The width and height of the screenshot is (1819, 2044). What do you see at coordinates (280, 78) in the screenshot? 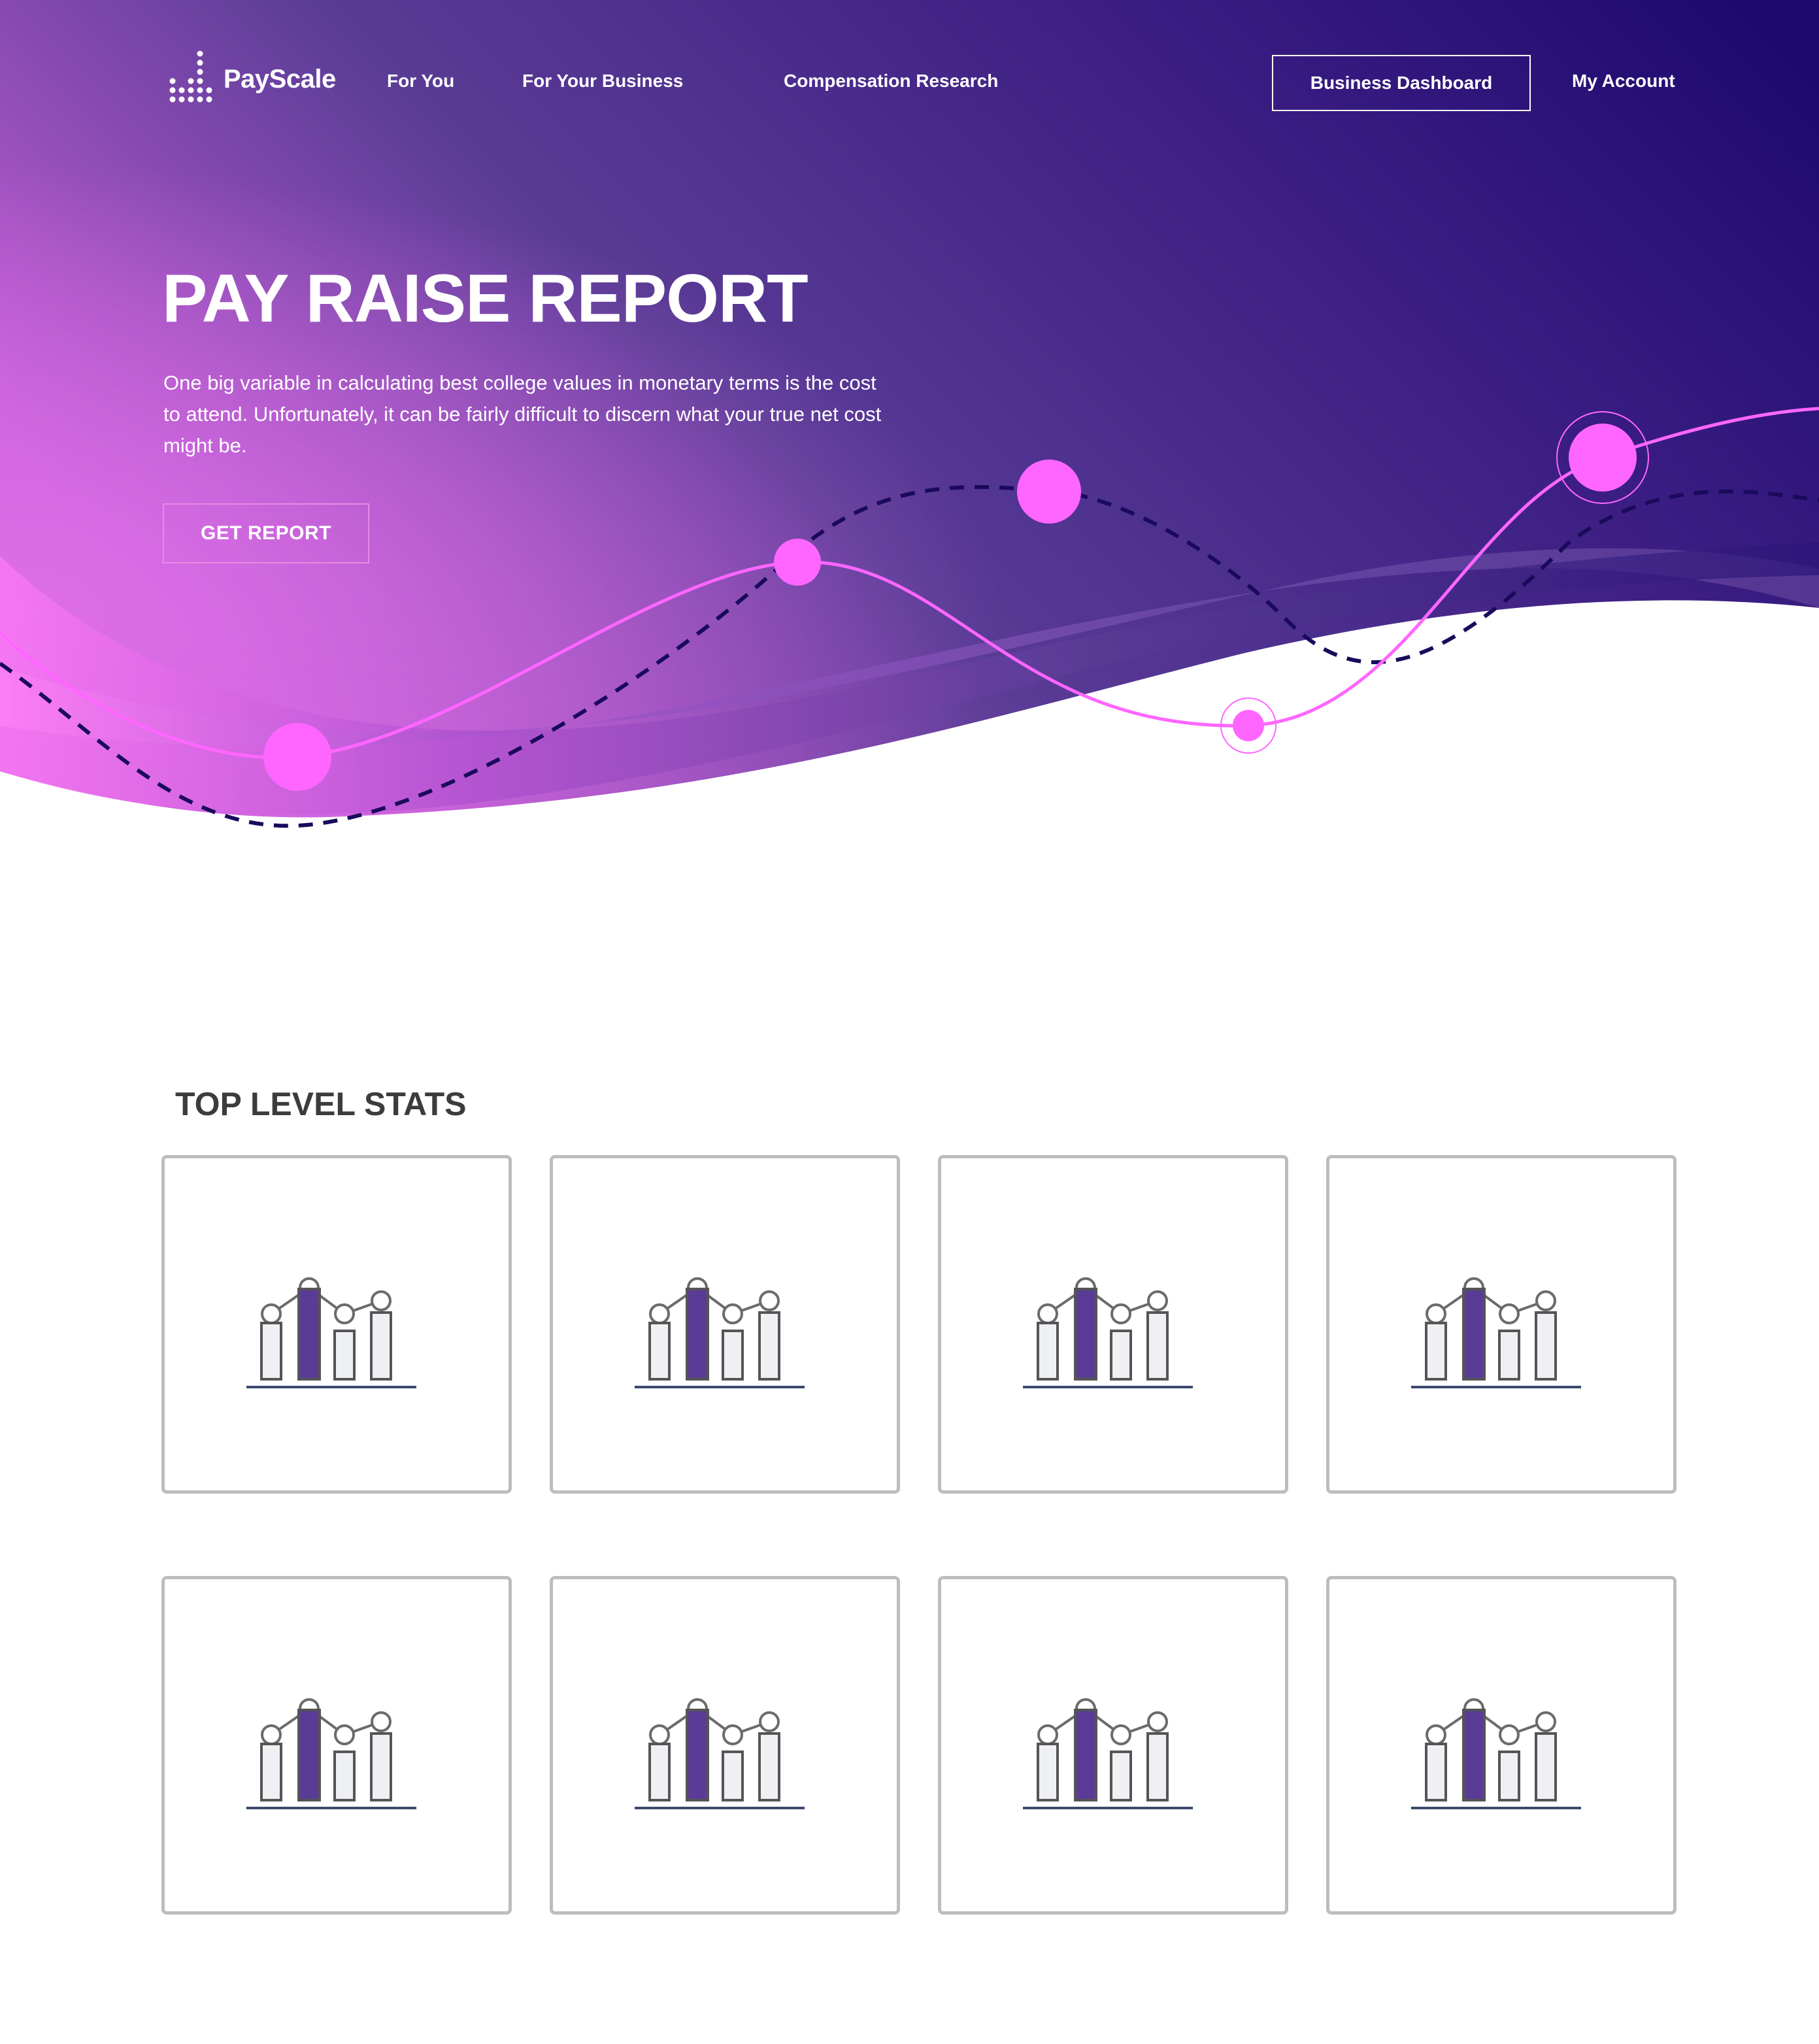
I see `brand-name: PayScale` at bounding box center [280, 78].